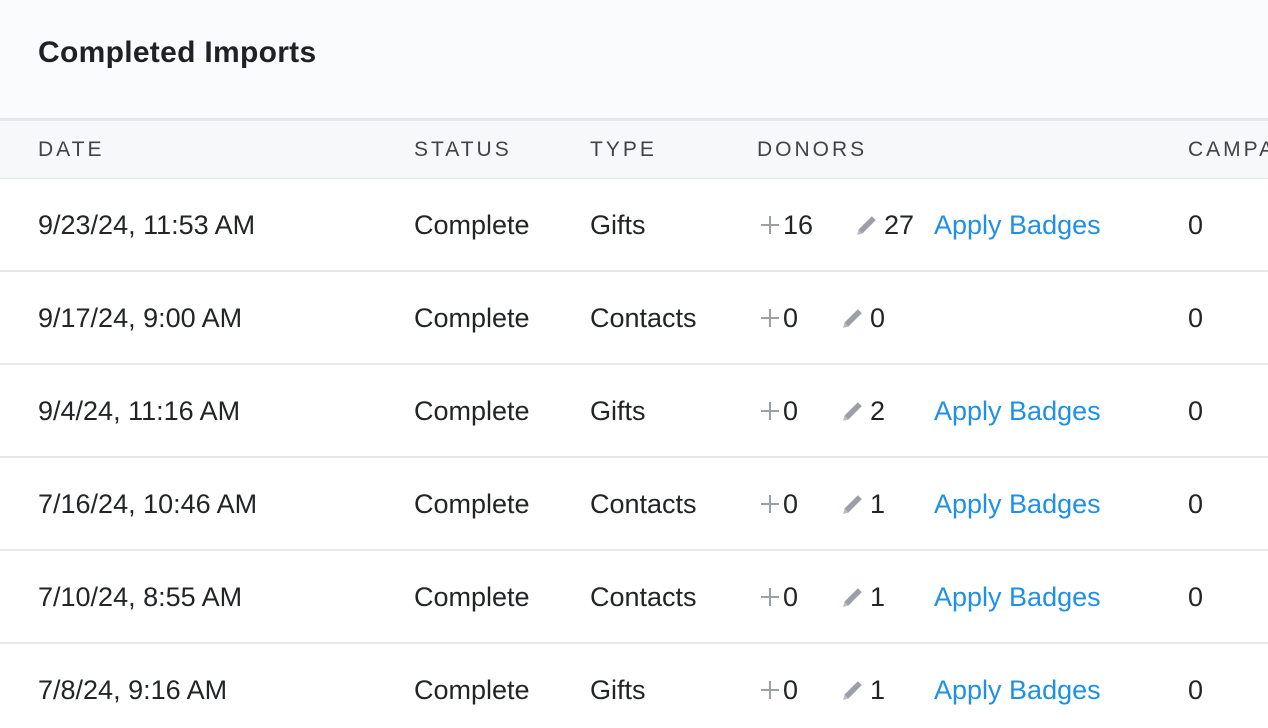 This screenshot has width=1268, height=728. I want to click on column-header-campaigns: CAMPA, so click(1228, 150).